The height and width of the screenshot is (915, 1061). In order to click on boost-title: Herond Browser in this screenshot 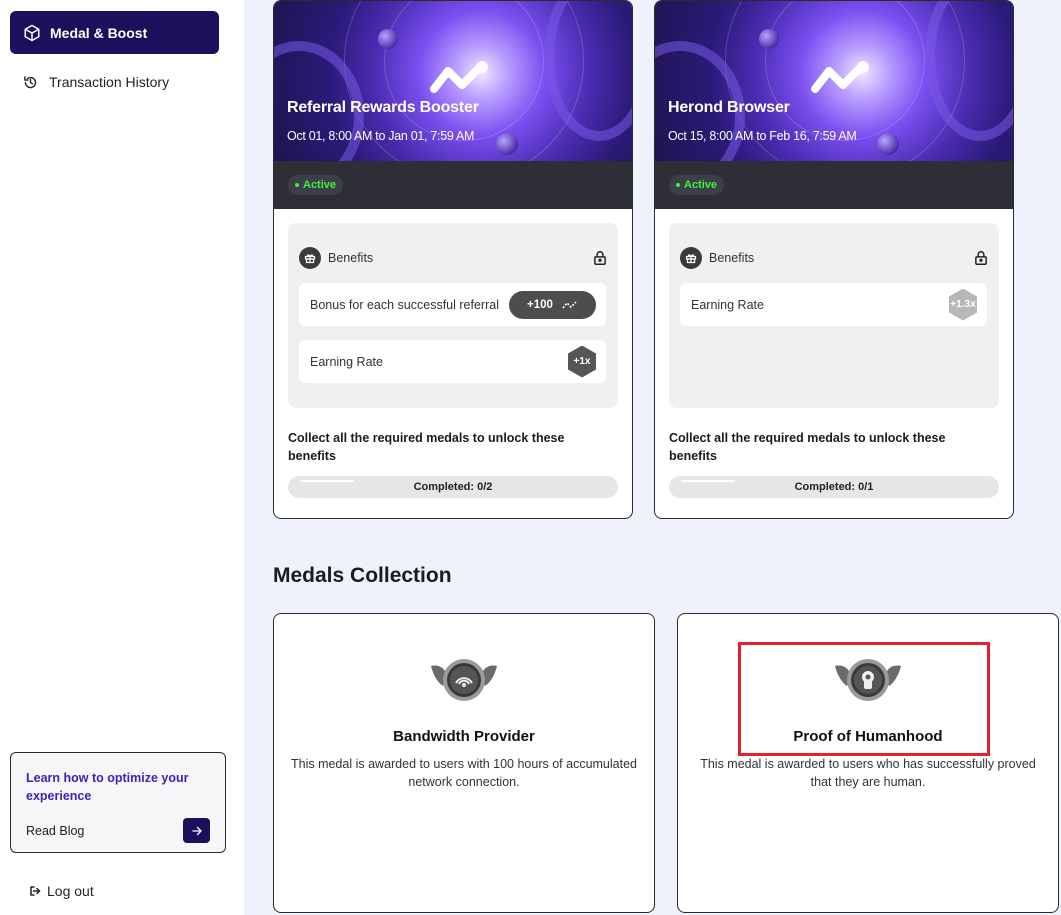, I will do `click(729, 107)`.